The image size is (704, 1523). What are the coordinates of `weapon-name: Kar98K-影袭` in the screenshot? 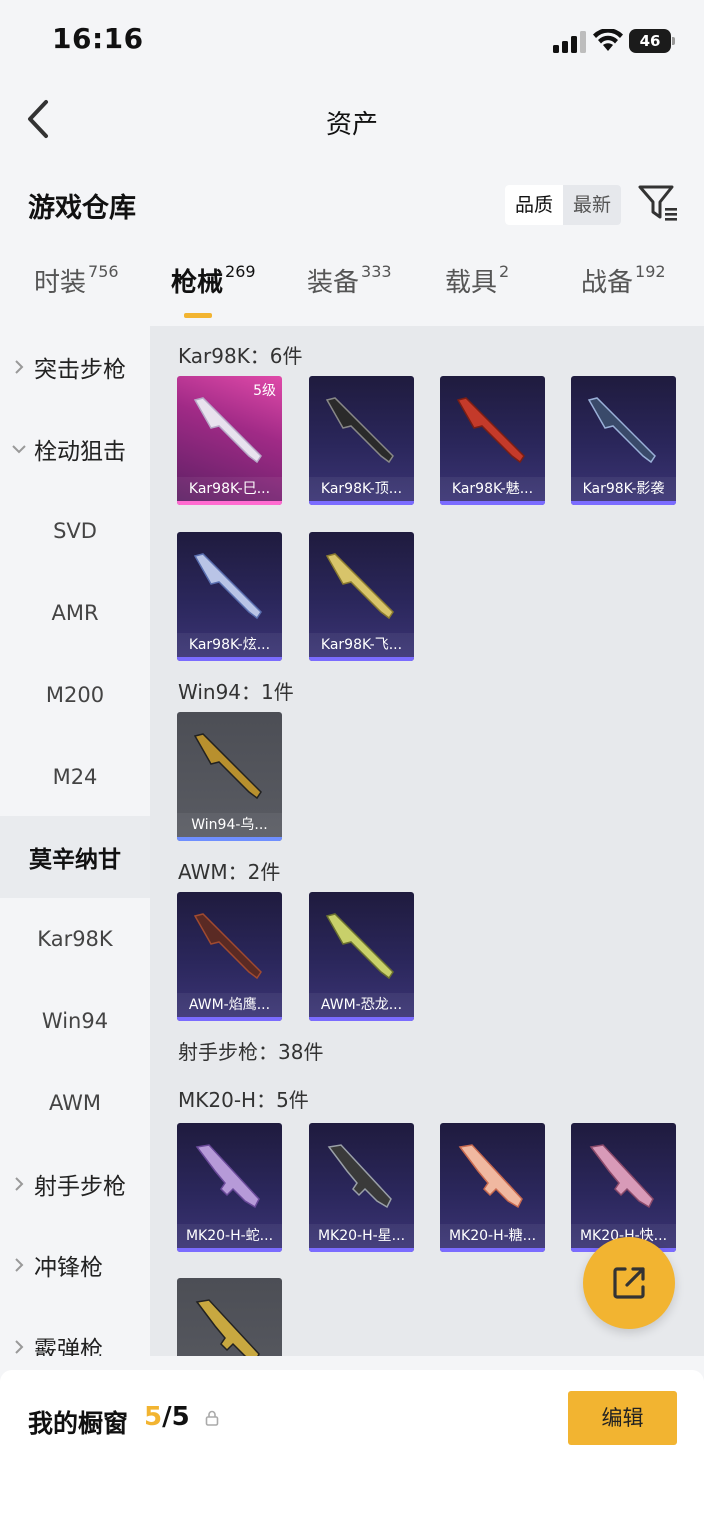 It's located at (623, 489).